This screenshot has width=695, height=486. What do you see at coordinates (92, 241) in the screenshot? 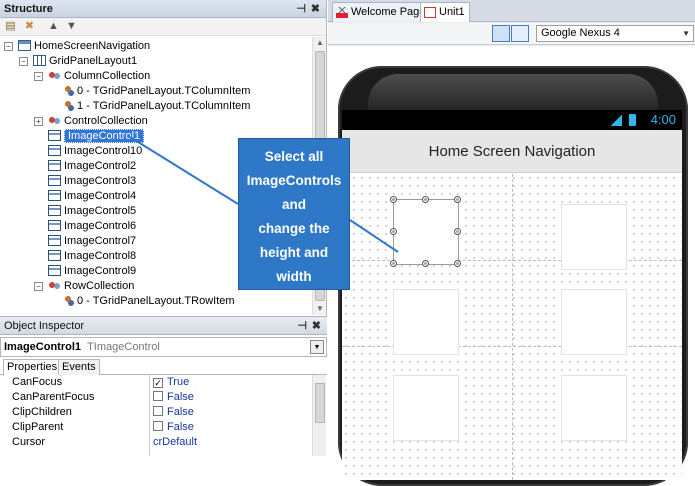
I see `tree-node: ImageControl7` at bounding box center [92, 241].